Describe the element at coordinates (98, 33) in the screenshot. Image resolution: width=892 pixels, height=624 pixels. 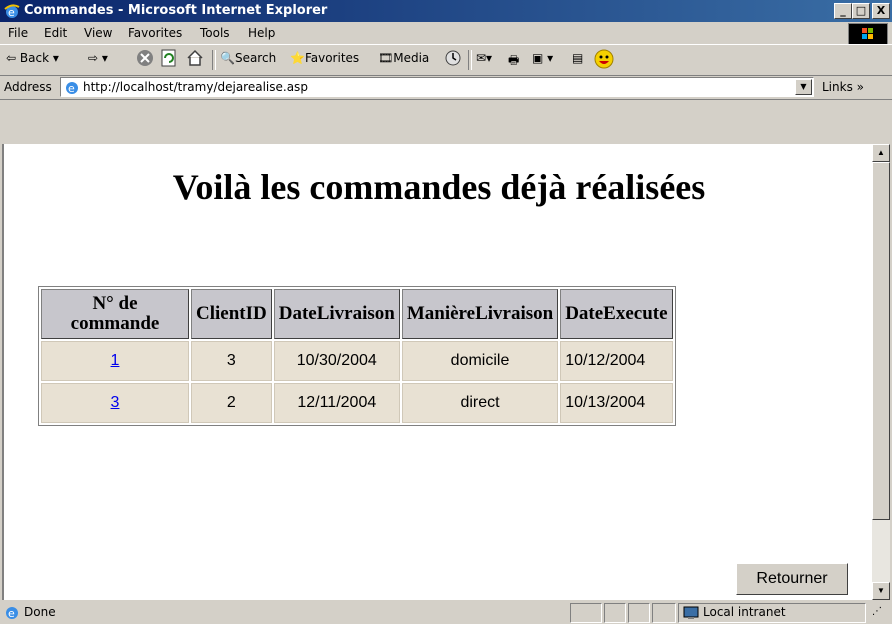
I see `menu-view: View` at that location.